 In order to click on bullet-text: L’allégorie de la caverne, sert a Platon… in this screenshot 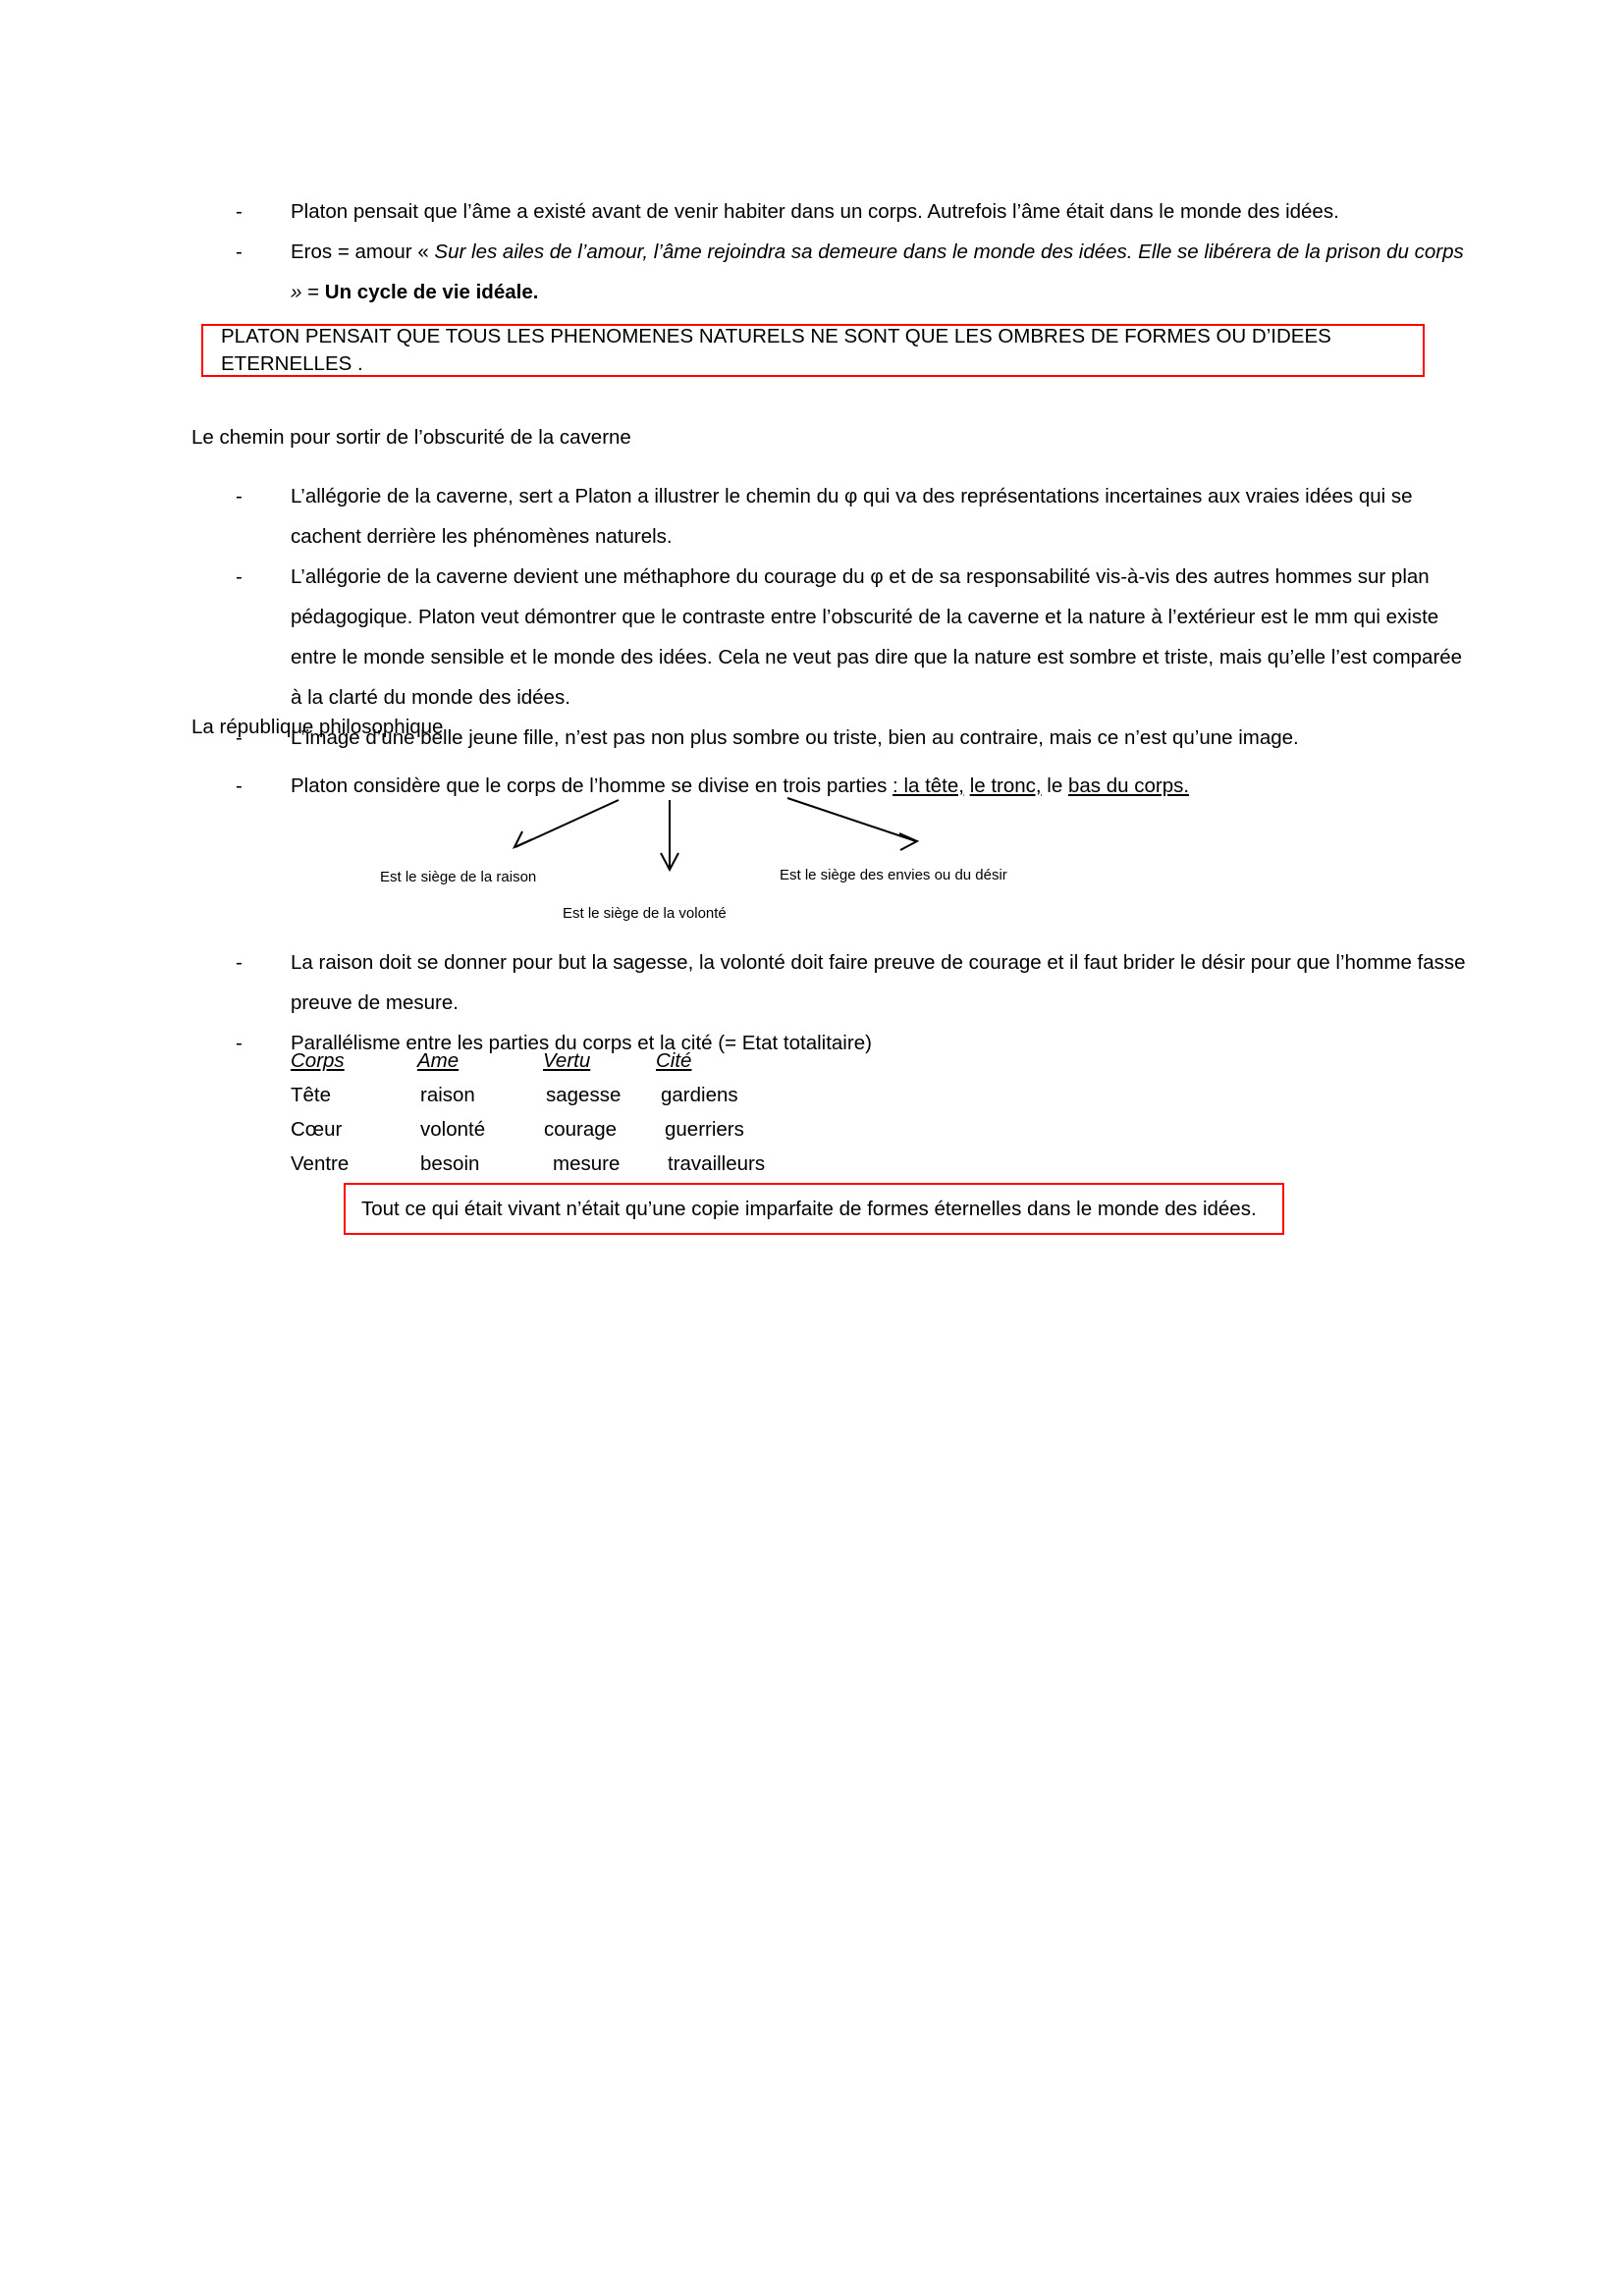, I will do `click(852, 516)`.